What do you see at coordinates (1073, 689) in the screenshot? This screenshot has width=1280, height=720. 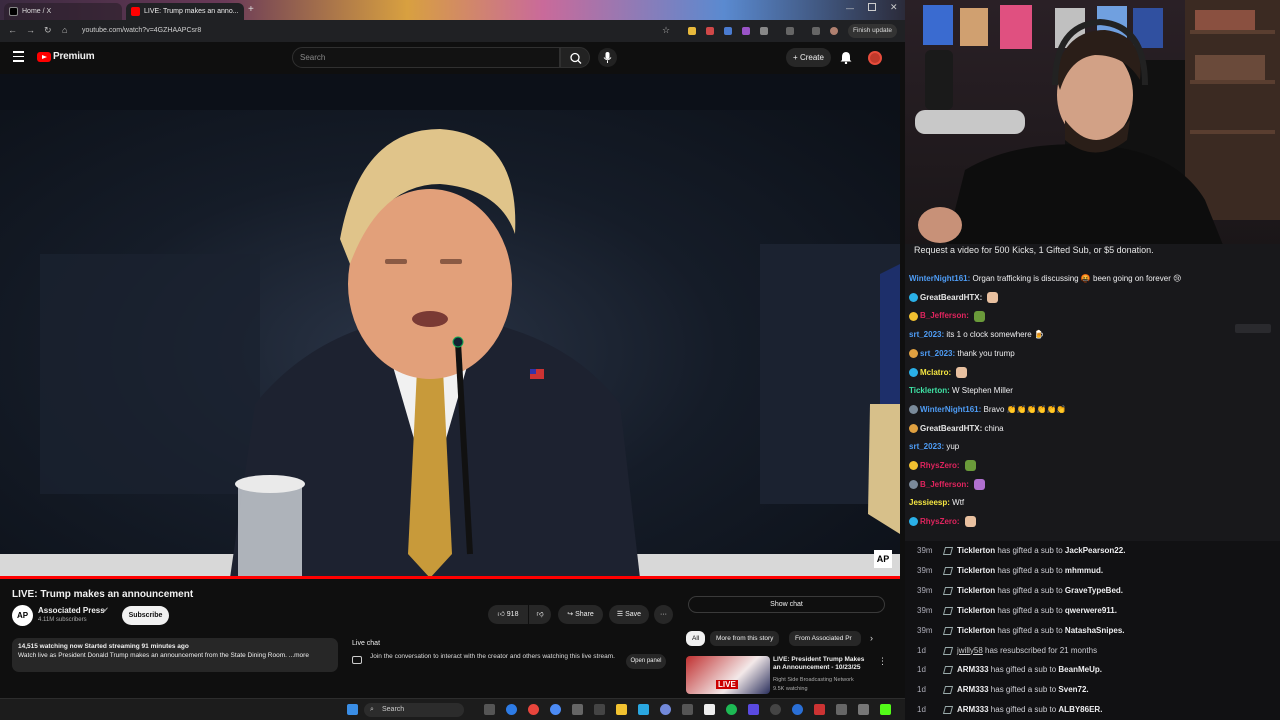 I see `event-target: Sven72.` at bounding box center [1073, 689].